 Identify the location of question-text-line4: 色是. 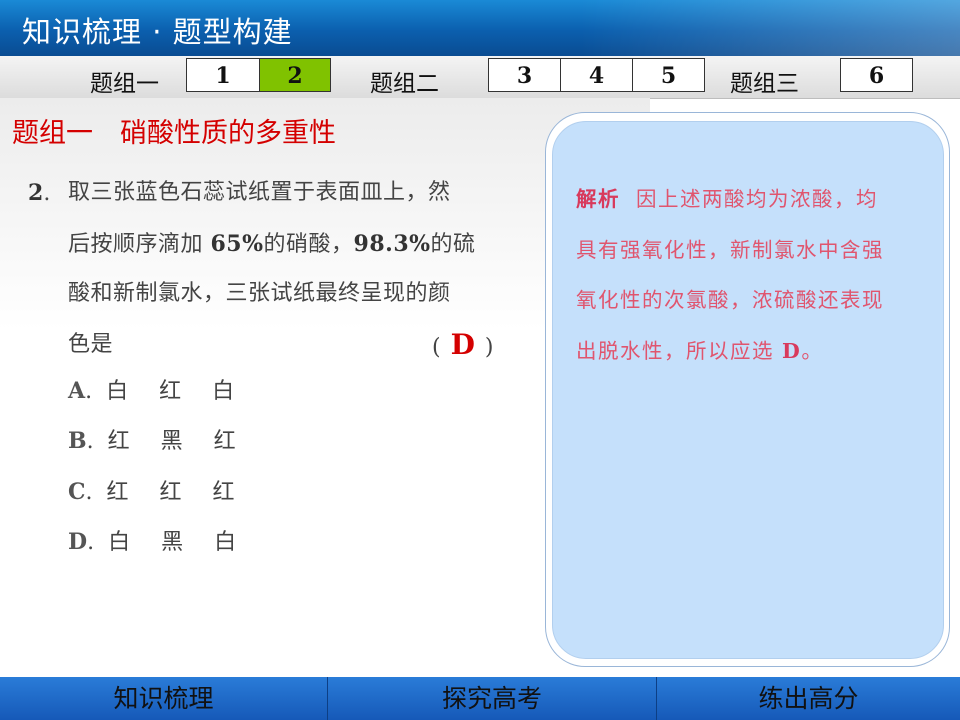
(91, 344).